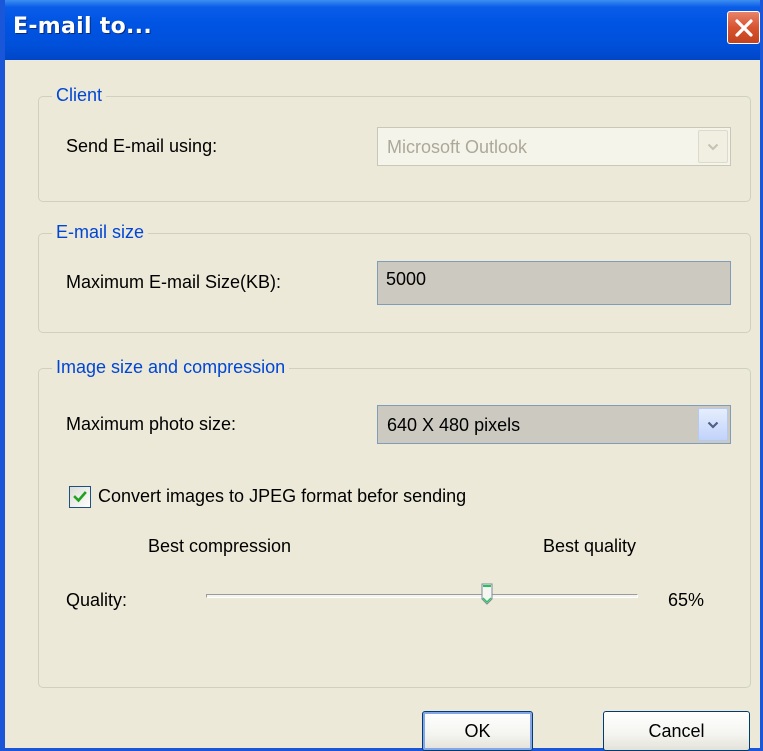 The image size is (763, 751). Describe the element at coordinates (554, 146) in the screenshot. I see `email-client-select: Microsoft Outlook` at that location.